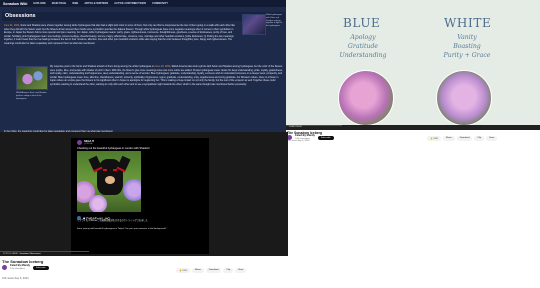 This screenshot has height=288, width=540. What do you see at coordinates (96, 3) in the screenshot?
I see `wiki-nav-article-writers: ARTICLE WRITERS` at bounding box center [96, 3].